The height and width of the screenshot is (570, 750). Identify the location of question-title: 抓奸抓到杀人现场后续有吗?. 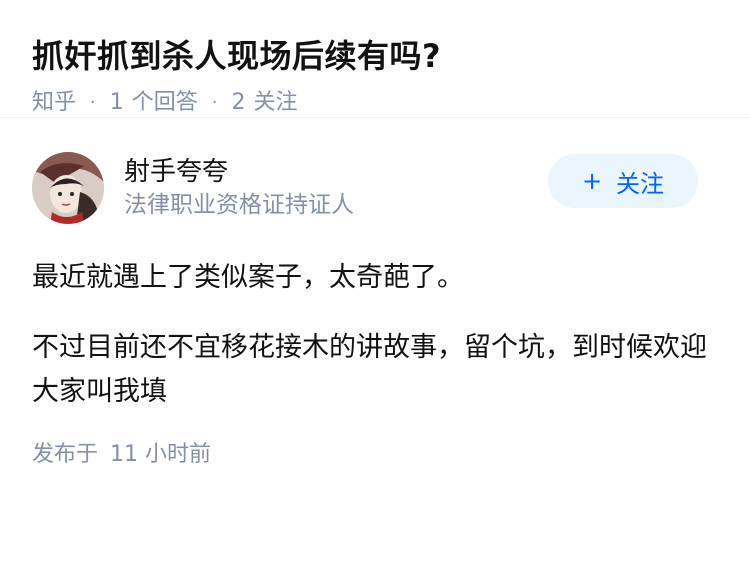
(375, 56).